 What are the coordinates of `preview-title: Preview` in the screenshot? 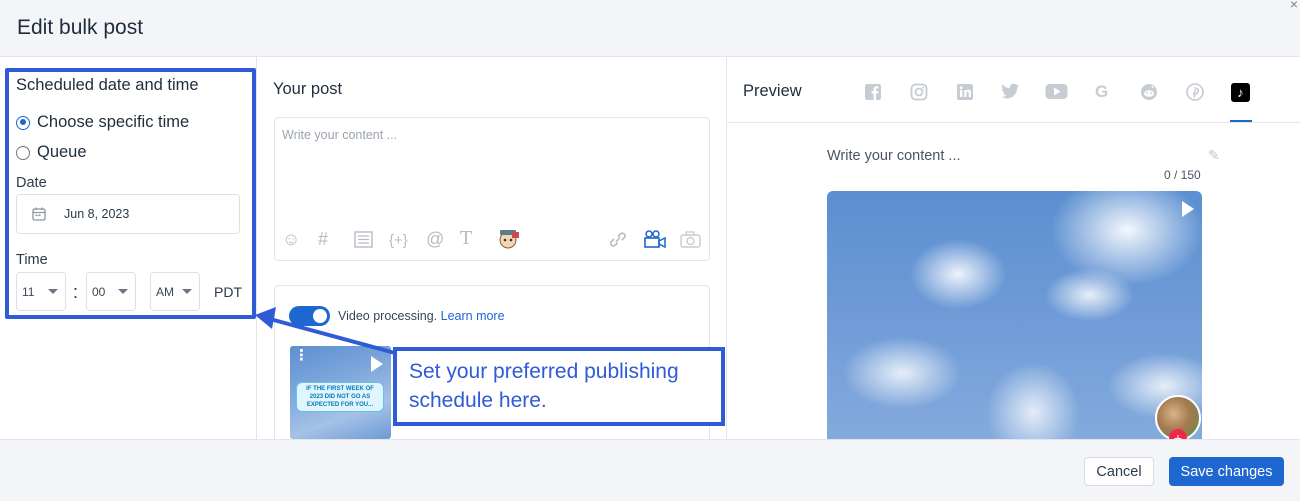 It's located at (772, 91).